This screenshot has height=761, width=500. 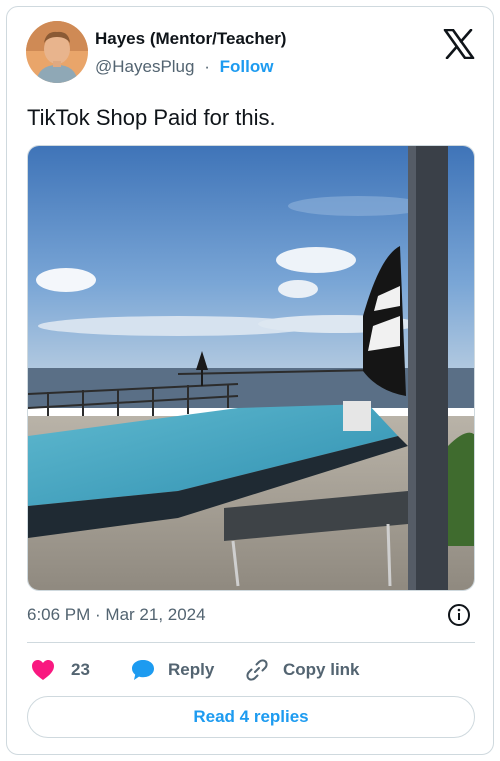 I want to click on x-logo-icon, so click(x=459, y=44).